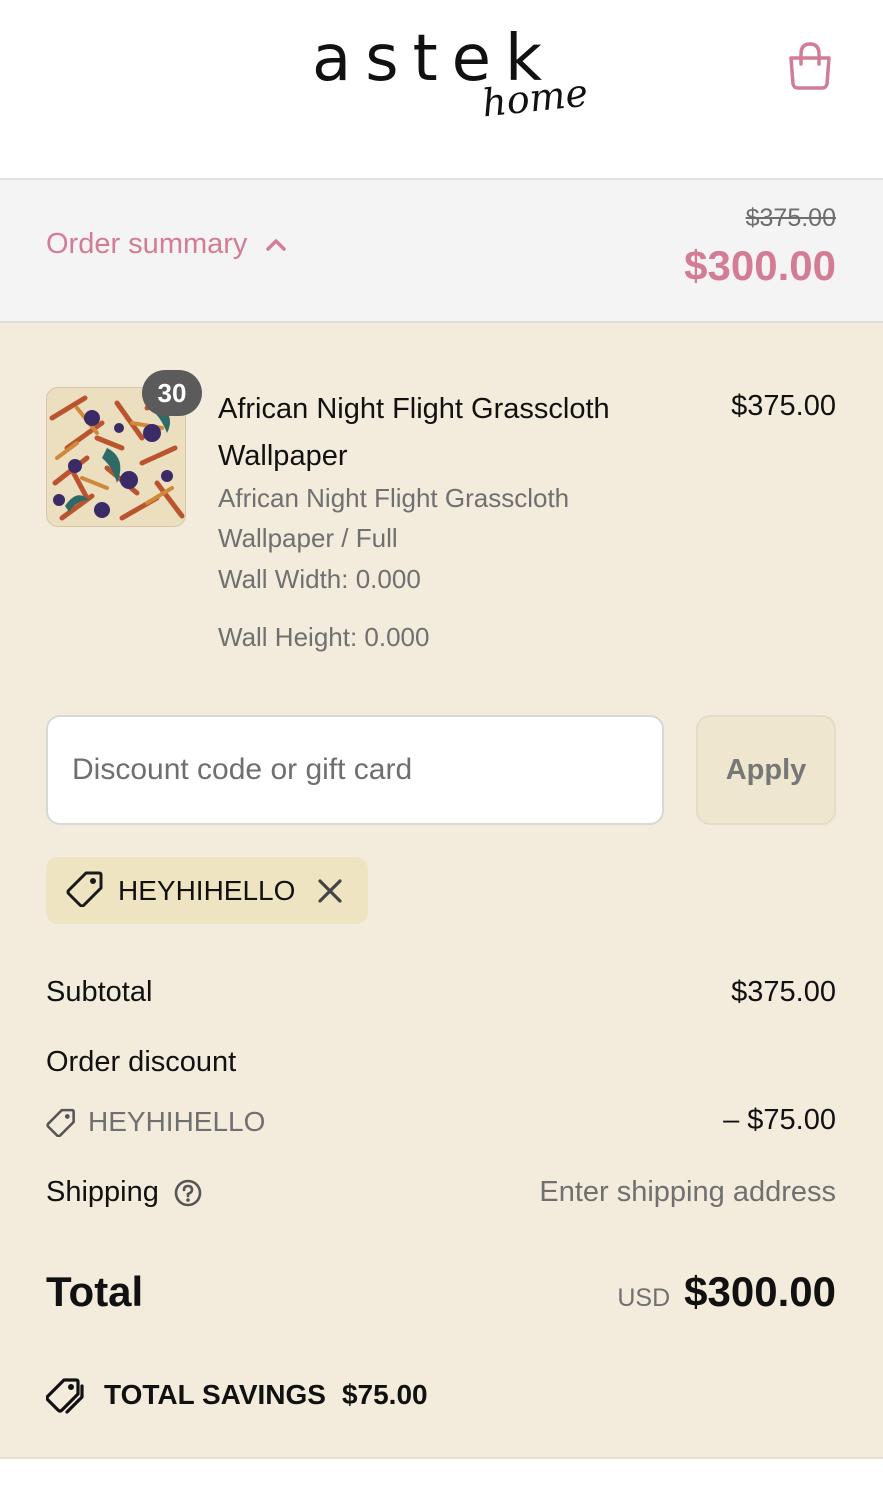  Describe the element at coordinates (760, 1291) in the screenshot. I see `total-amount: $300.00` at that location.